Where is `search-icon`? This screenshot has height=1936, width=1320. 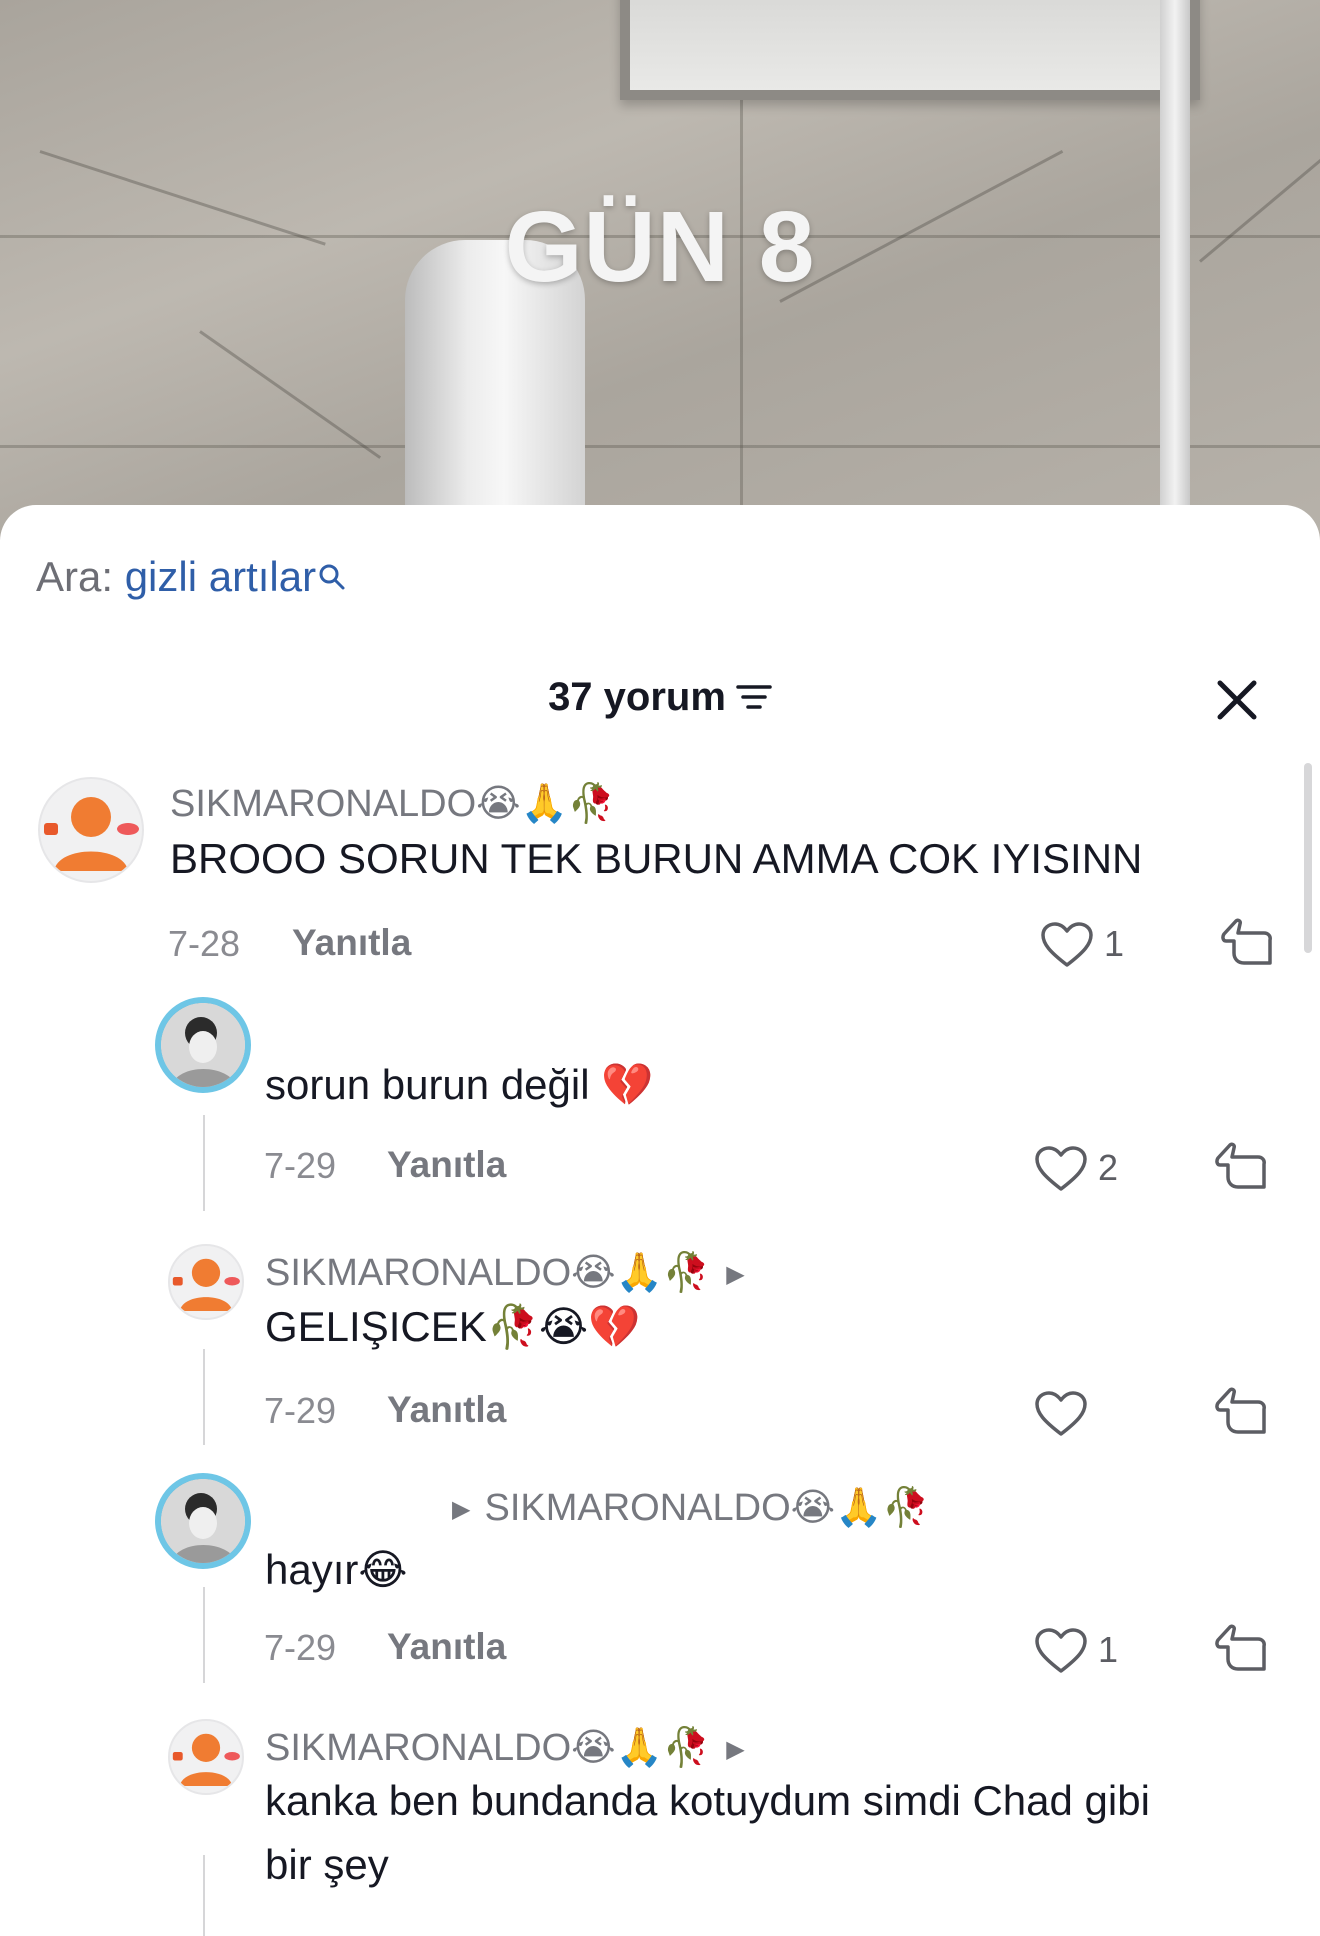
search-icon is located at coordinates (332, 577).